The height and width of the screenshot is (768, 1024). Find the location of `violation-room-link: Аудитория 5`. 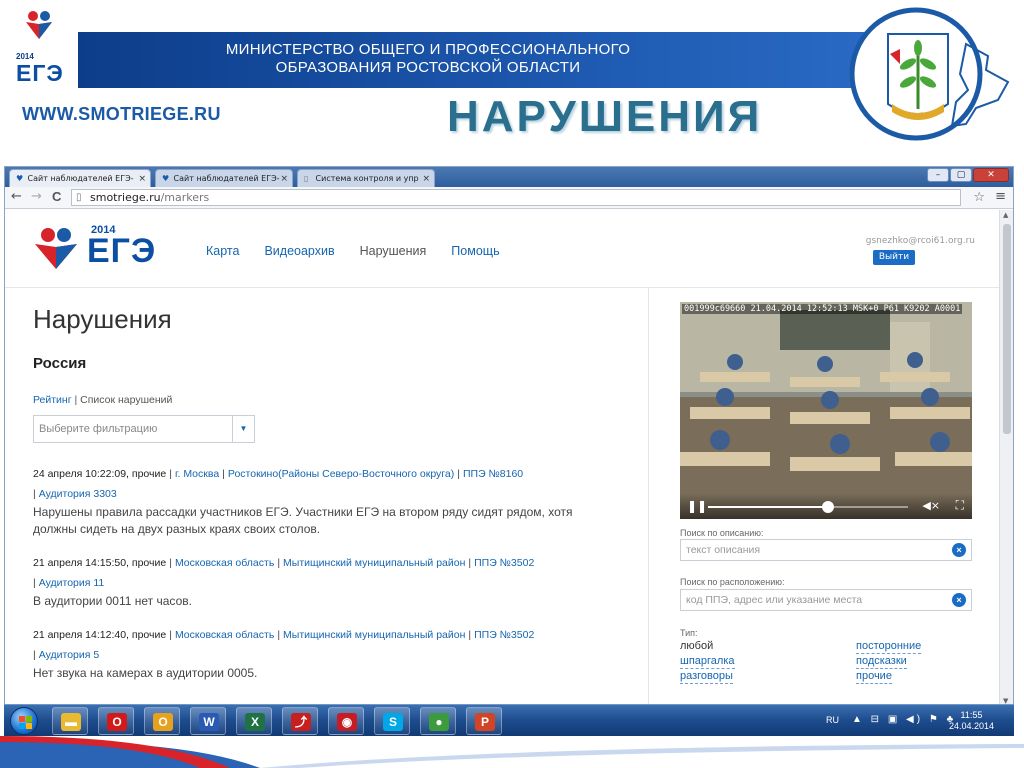

violation-room-link: Аудитория 5 is located at coordinates (69, 655).